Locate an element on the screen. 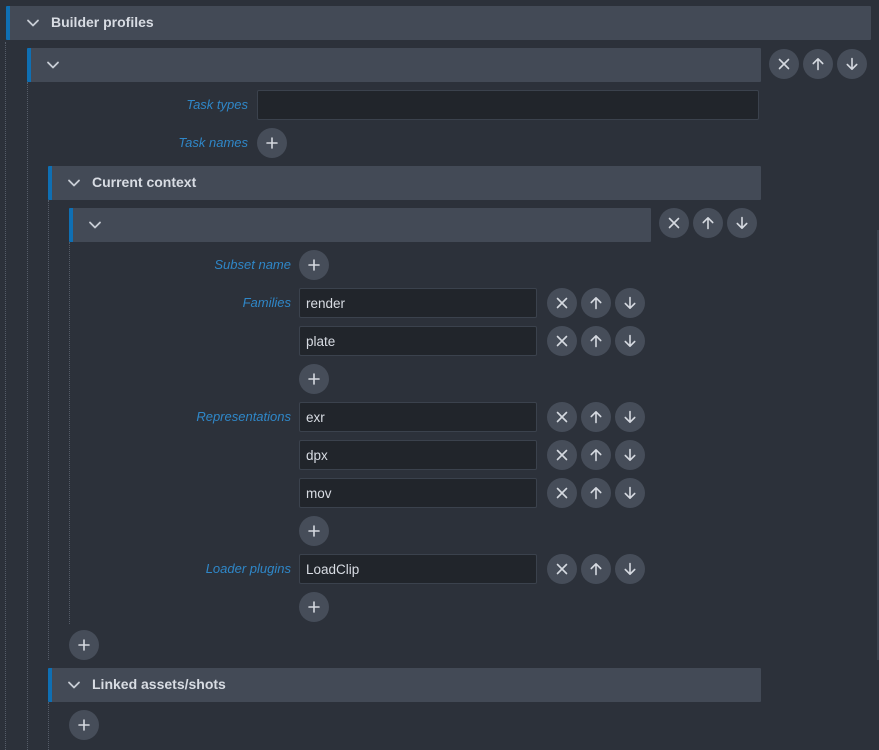 This screenshot has height=750, width=879. move-loader-plugin-down-button is located at coordinates (630, 569).